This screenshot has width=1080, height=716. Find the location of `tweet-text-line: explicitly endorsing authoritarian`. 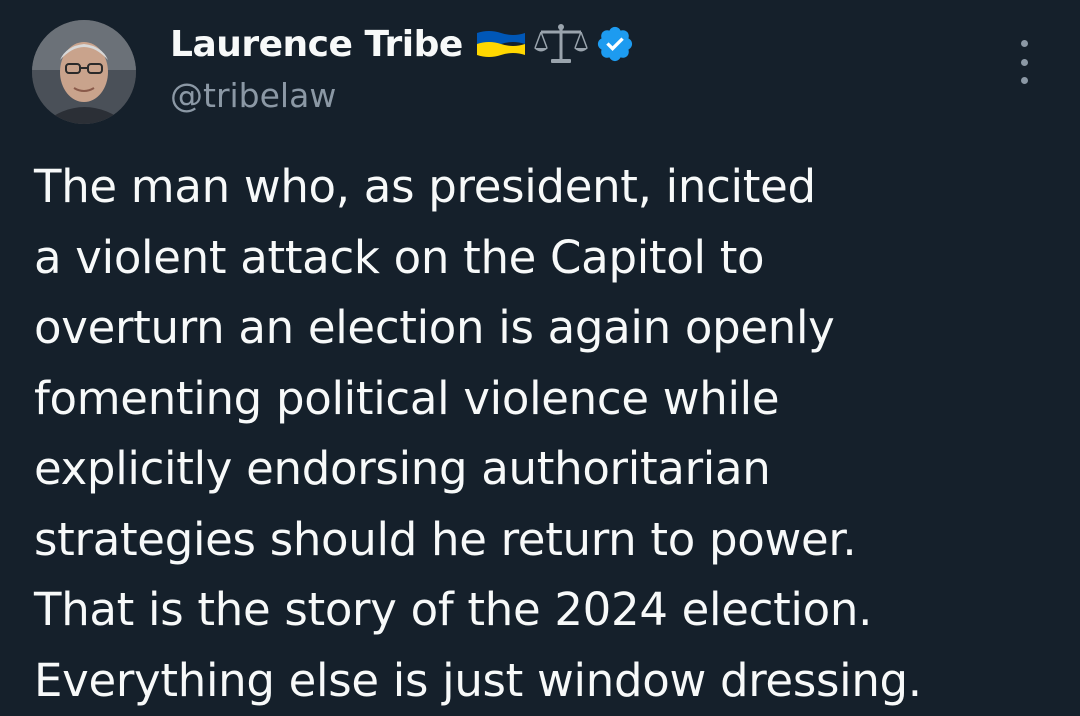

tweet-text-line: explicitly endorsing authoritarian is located at coordinates (402, 468).